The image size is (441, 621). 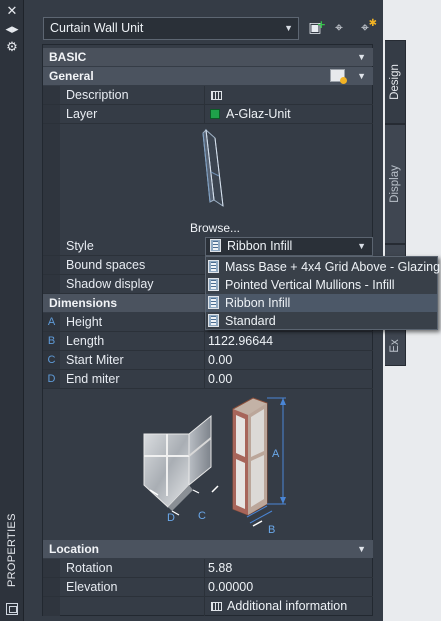 What do you see at coordinates (12, 48) in the screenshot?
I see `gear-icon: ⚙` at bounding box center [12, 48].